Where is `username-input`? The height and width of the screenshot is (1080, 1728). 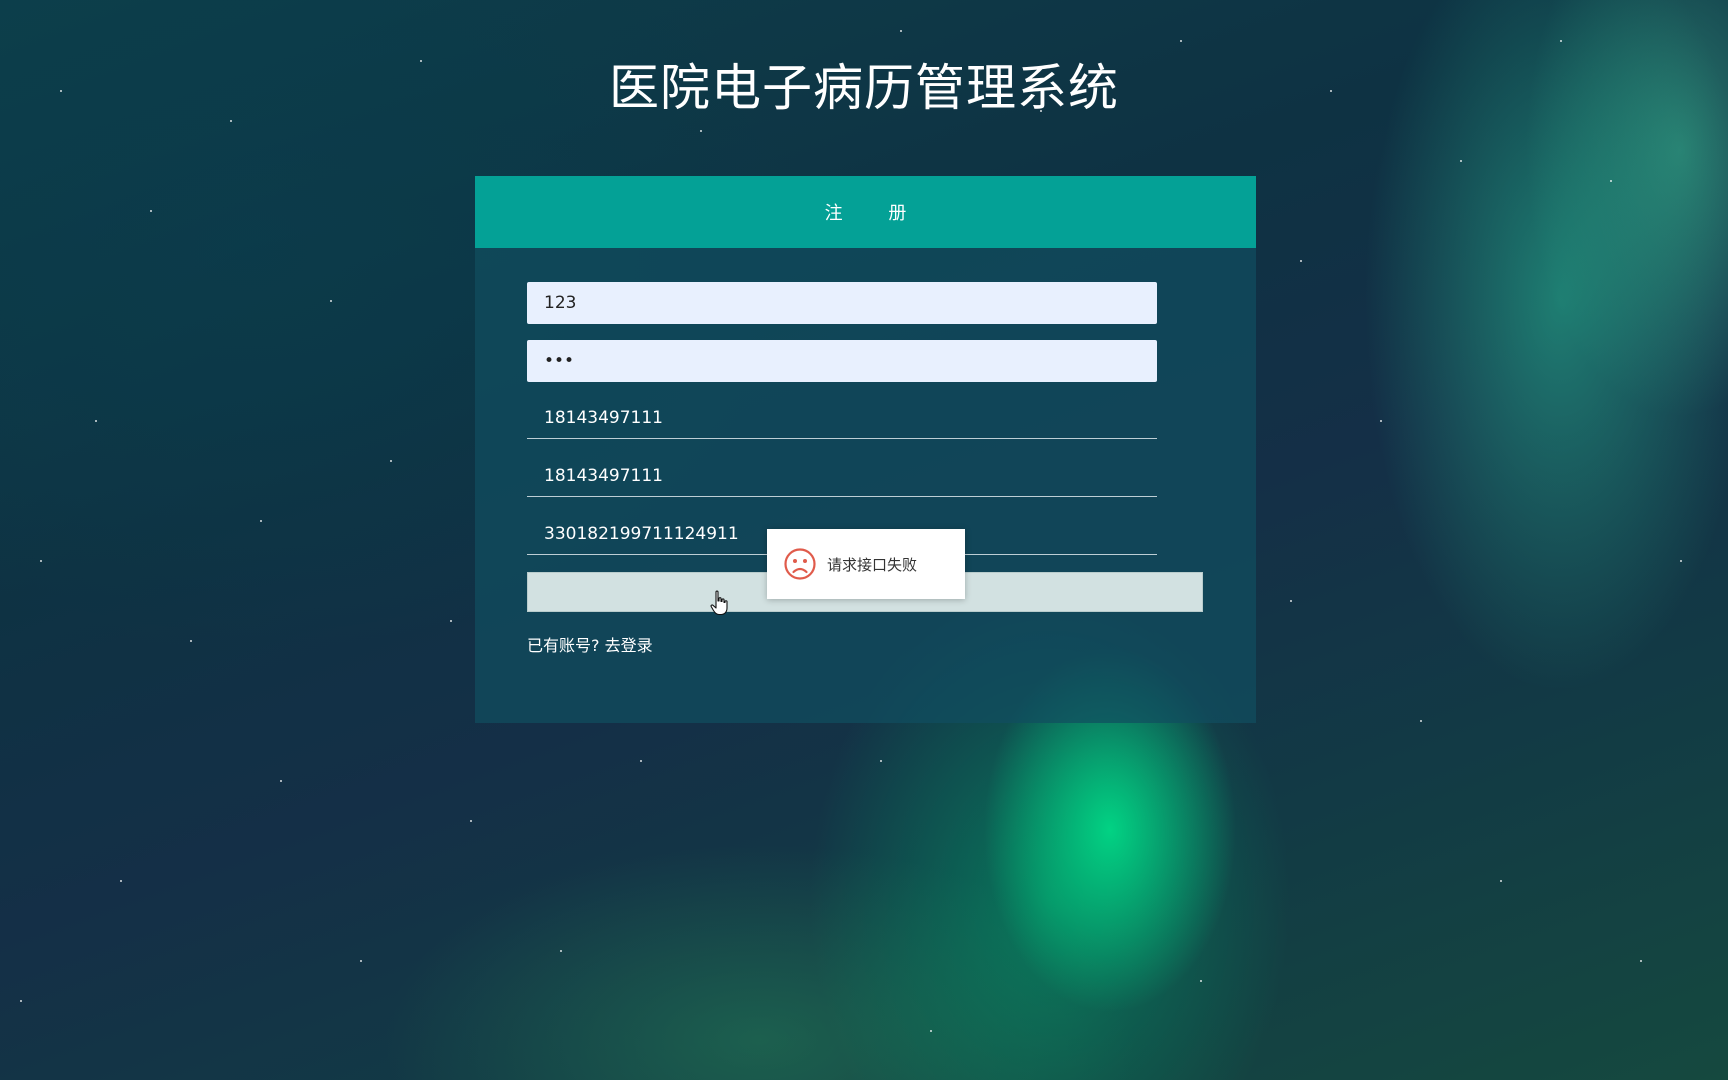
username-input is located at coordinates (842, 303).